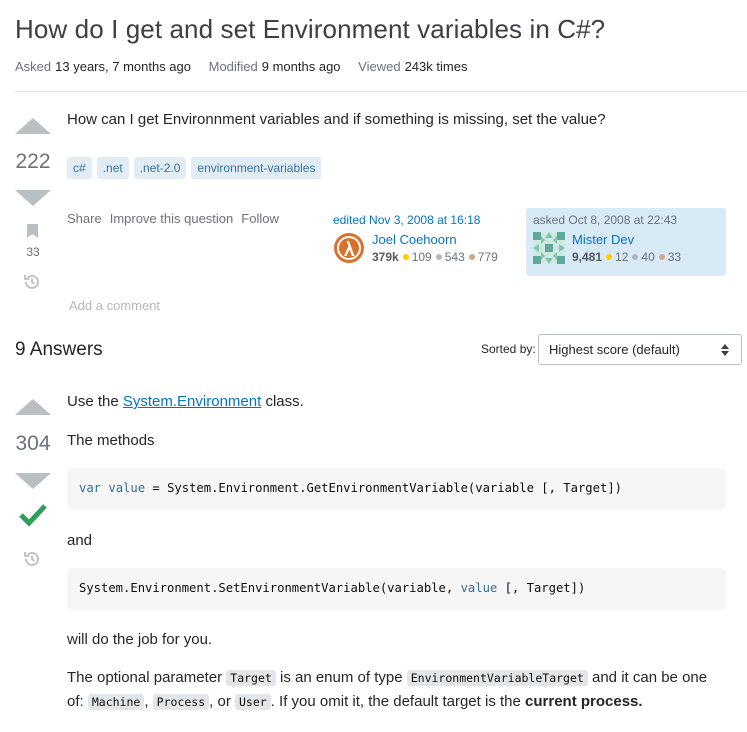 Image resolution: width=747 pixels, height=732 pixels. What do you see at coordinates (59, 349) in the screenshot?
I see `answers-count: 9 Answers` at bounding box center [59, 349].